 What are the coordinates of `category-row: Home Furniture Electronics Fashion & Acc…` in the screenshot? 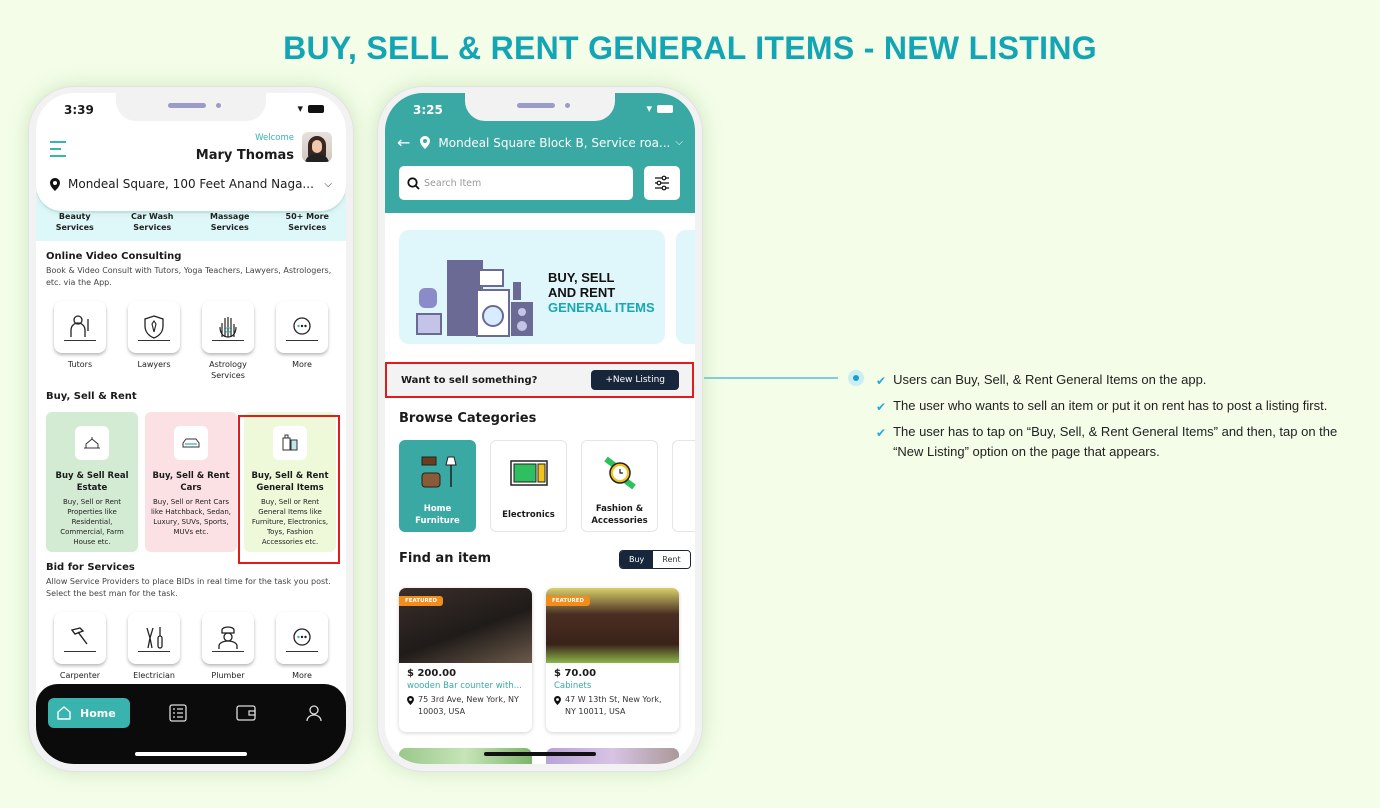 It's located at (547, 486).